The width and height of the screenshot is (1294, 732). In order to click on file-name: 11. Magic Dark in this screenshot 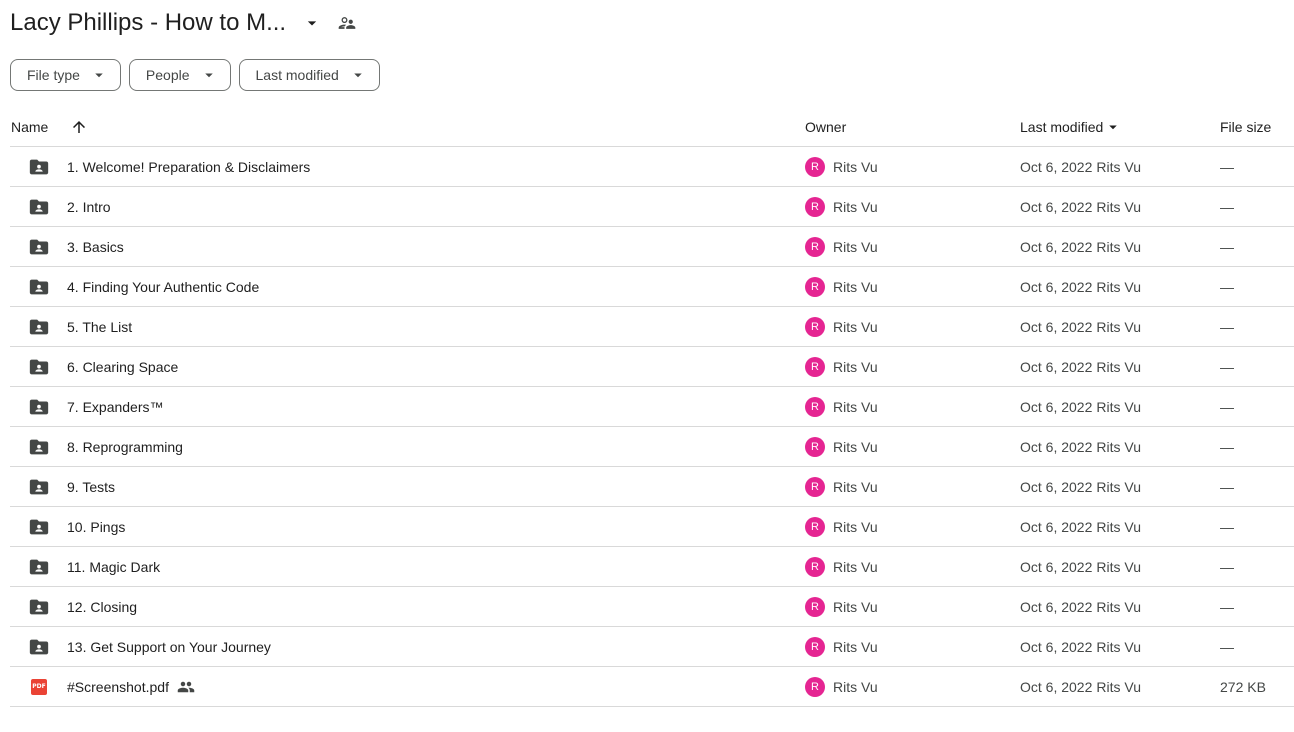, I will do `click(114, 566)`.